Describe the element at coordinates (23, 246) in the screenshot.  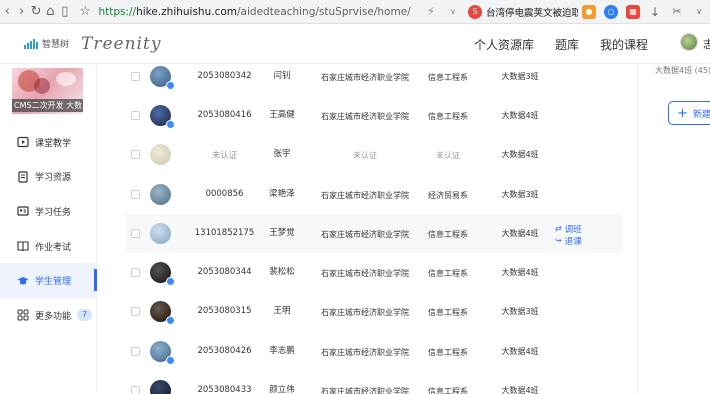
I see `exam-book-icon` at that location.